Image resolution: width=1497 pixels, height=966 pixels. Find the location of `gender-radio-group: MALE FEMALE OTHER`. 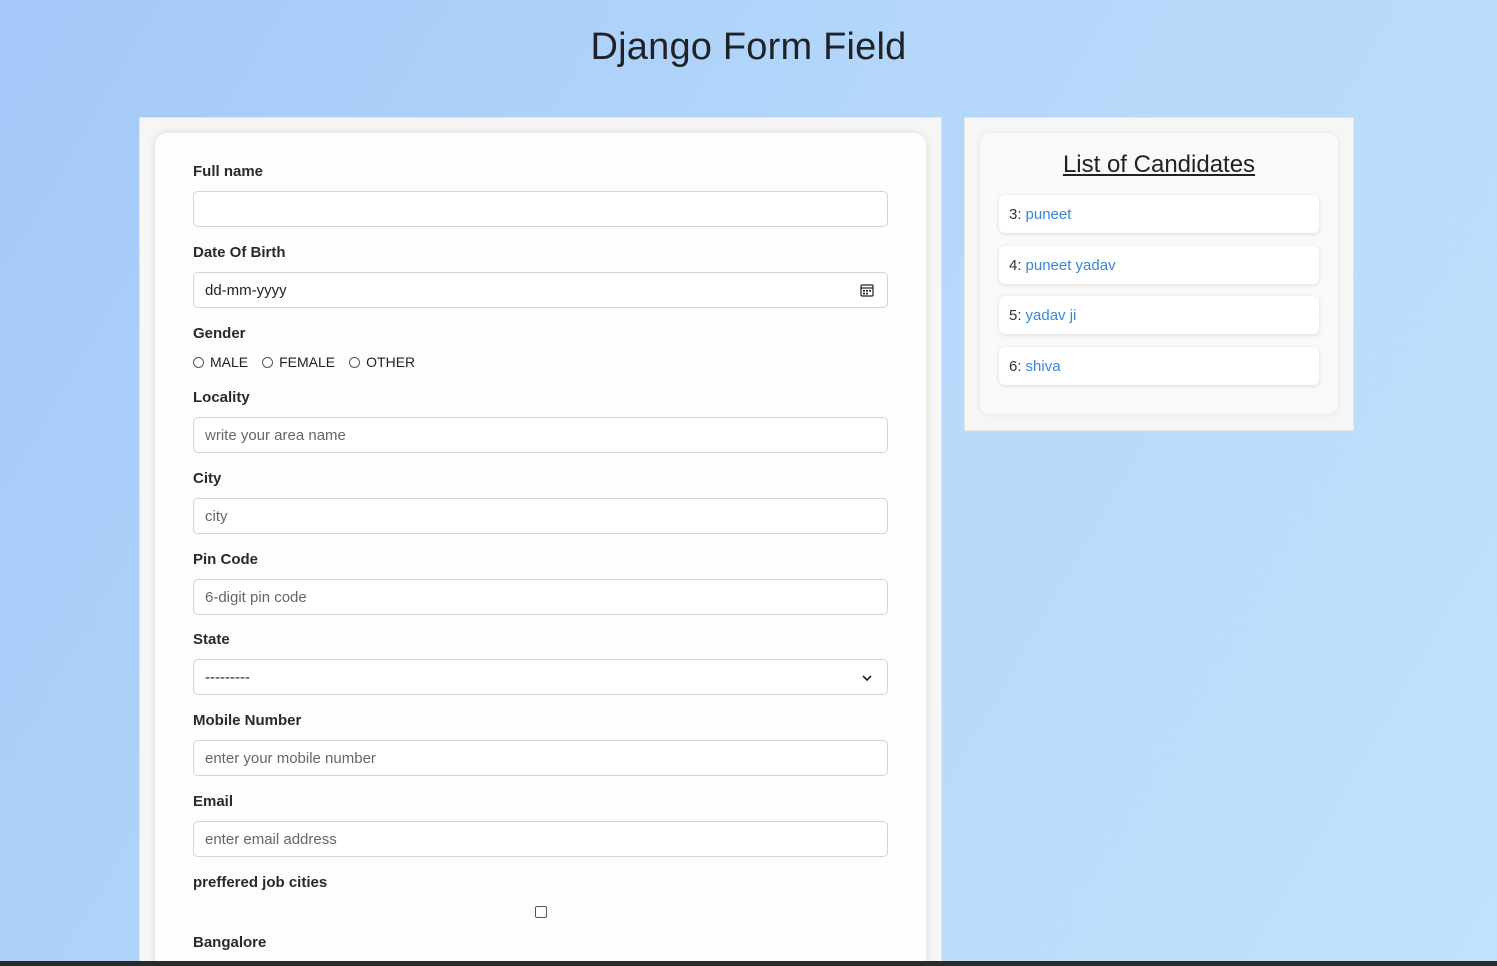

gender-radio-group: MALE FEMALE OTHER is located at coordinates (311, 362).